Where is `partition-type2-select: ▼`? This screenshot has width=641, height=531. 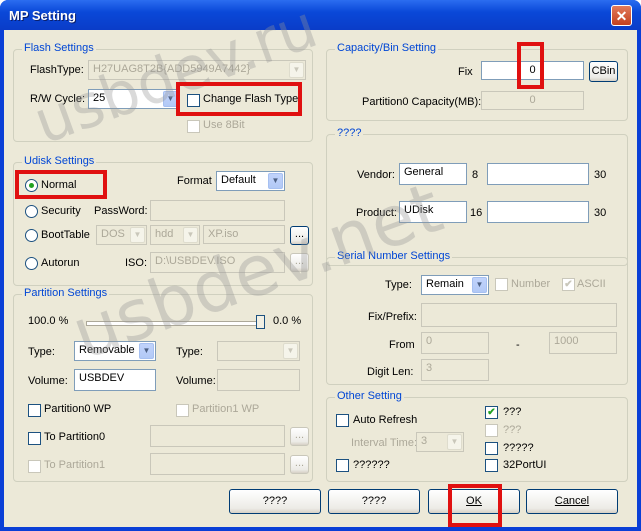 partition-type2-select: ▼ is located at coordinates (258, 351).